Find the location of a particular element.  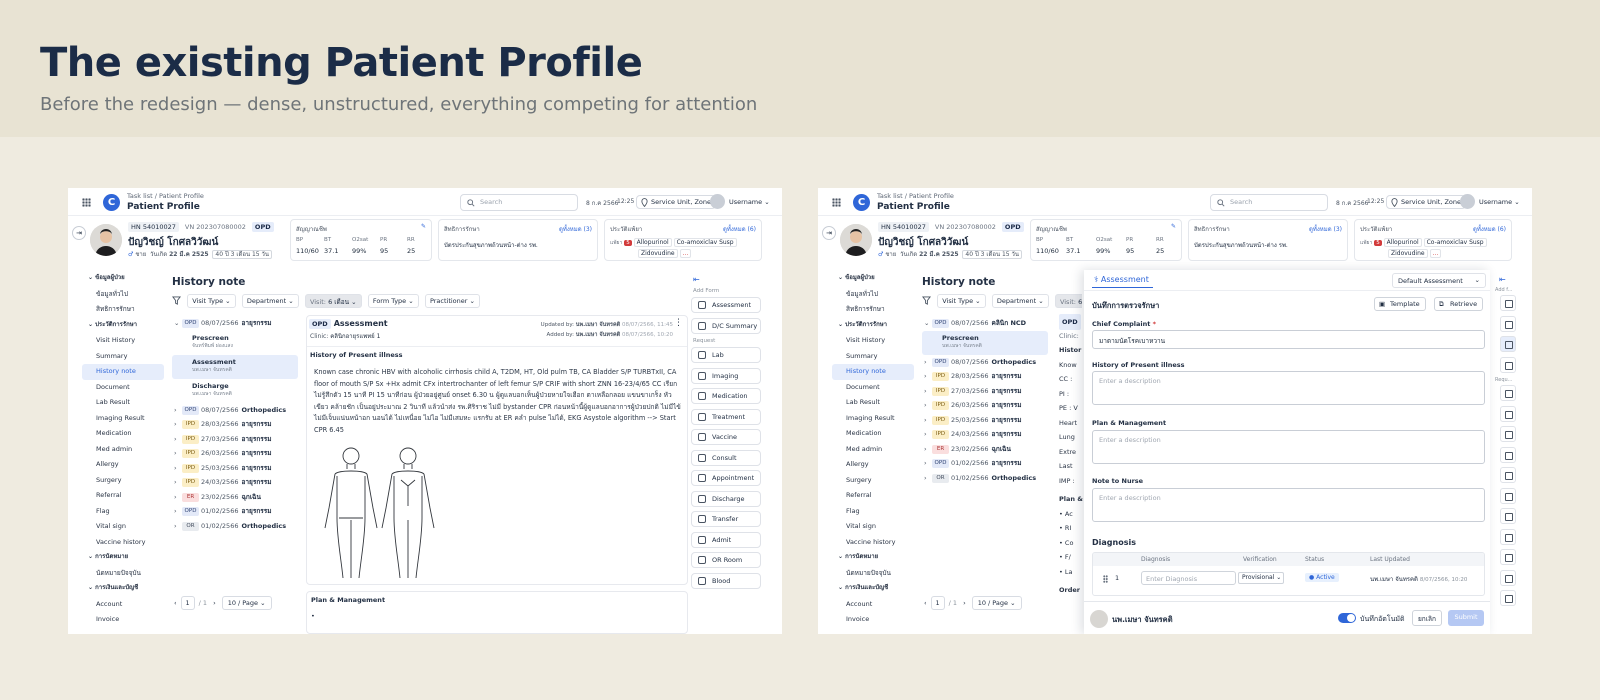

add-assessment-icon is located at coordinates (1508, 303).